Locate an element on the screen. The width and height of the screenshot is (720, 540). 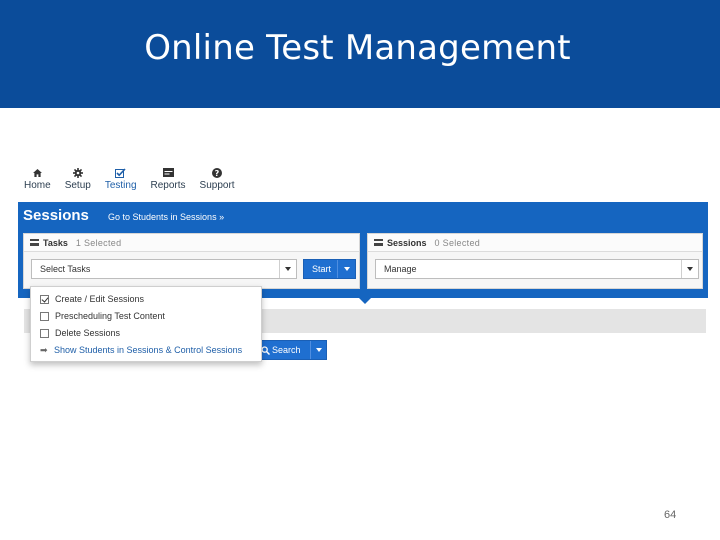
menu-item-prescheduling: Prescheduling Test Content is located at coordinates (102, 316).